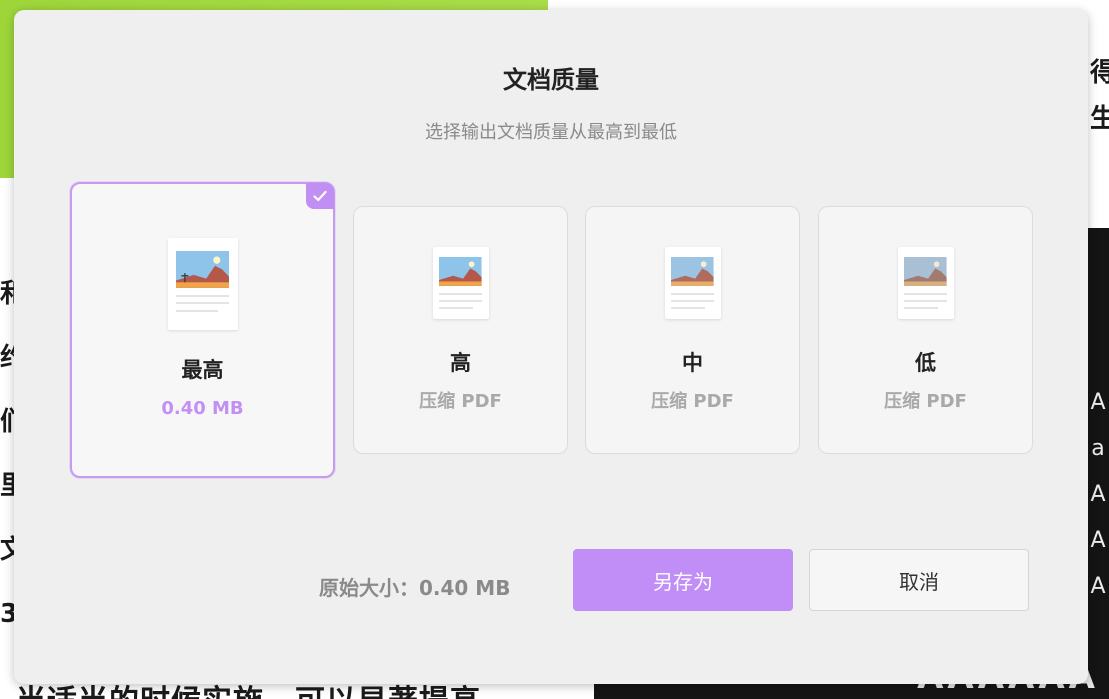 The image size is (1109, 699). Describe the element at coordinates (551, 80) in the screenshot. I see `dialog-title: 文档质量` at that location.